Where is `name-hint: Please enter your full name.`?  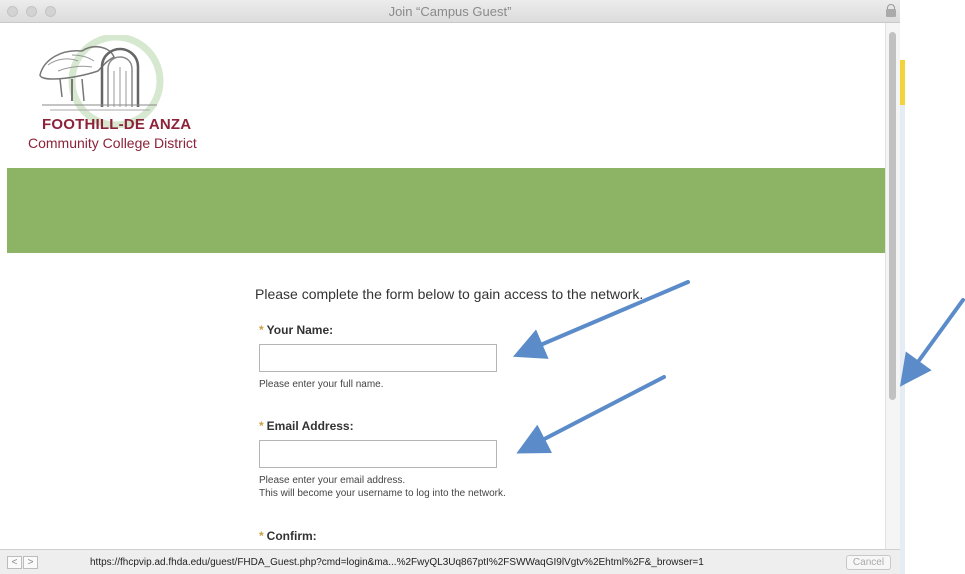 name-hint: Please enter your full name. is located at coordinates (321, 384).